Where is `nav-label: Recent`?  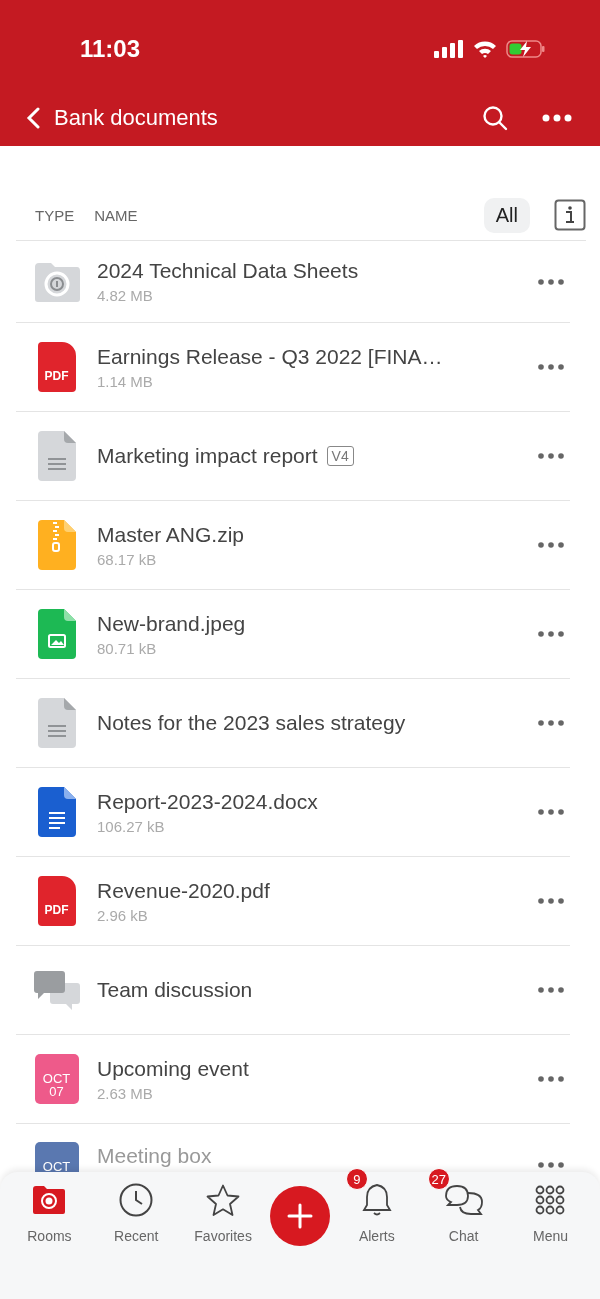
nav-label: Recent is located at coordinates (136, 1236).